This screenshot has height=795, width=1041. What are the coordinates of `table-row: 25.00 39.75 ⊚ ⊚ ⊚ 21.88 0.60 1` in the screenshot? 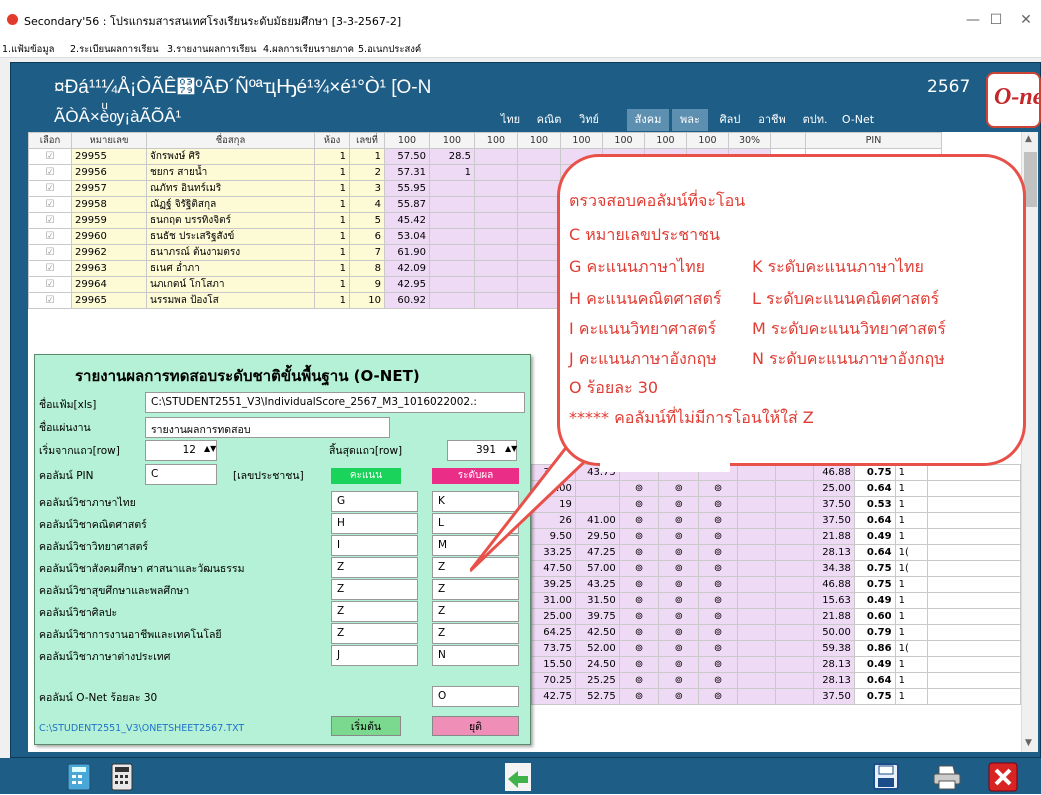 It's located at (776, 616).